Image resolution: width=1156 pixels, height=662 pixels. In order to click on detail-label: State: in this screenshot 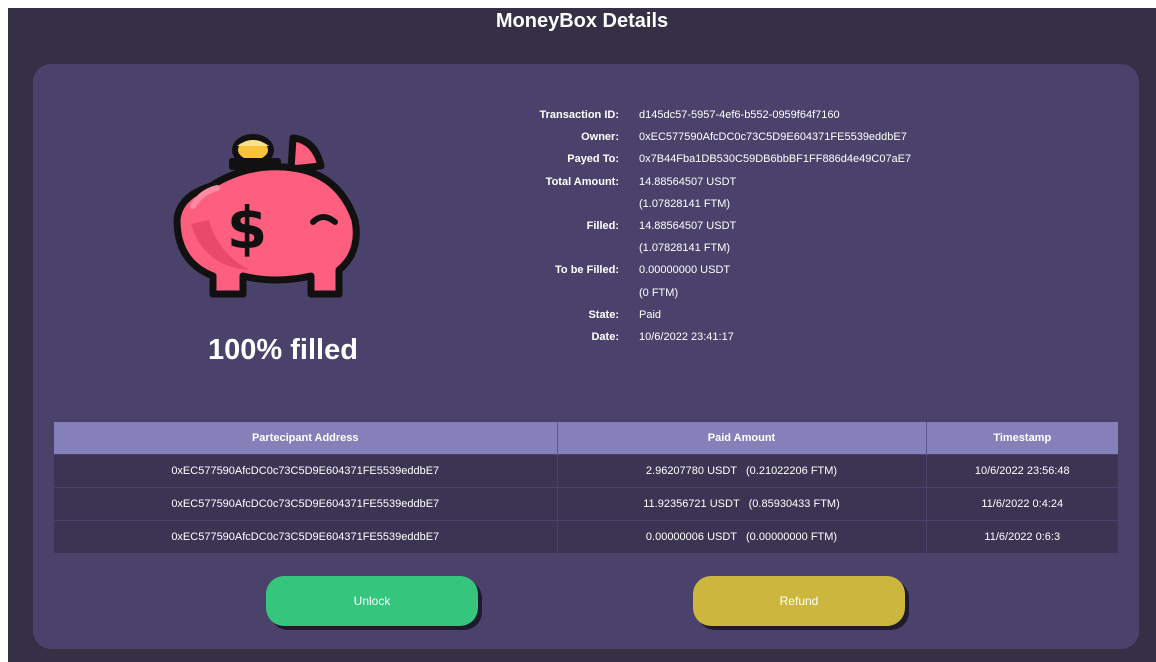, I will do `click(603, 314)`.